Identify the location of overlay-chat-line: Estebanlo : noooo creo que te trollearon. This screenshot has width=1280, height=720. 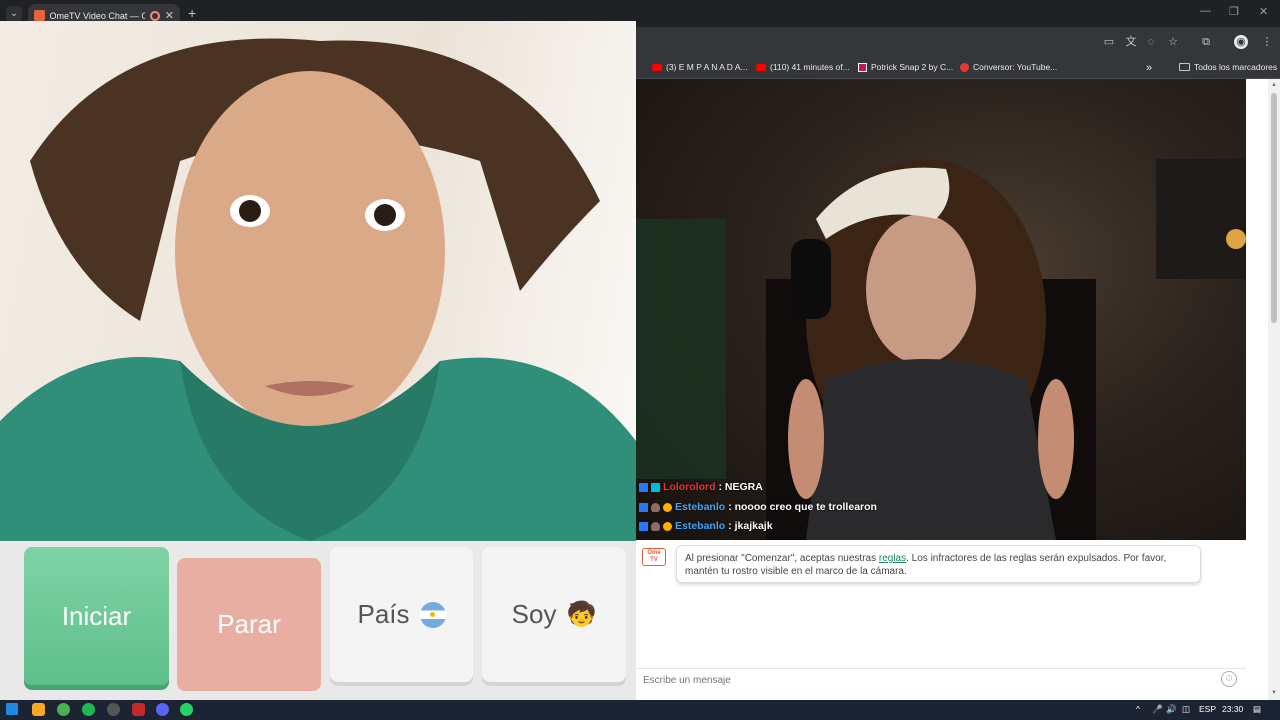
(758, 507).